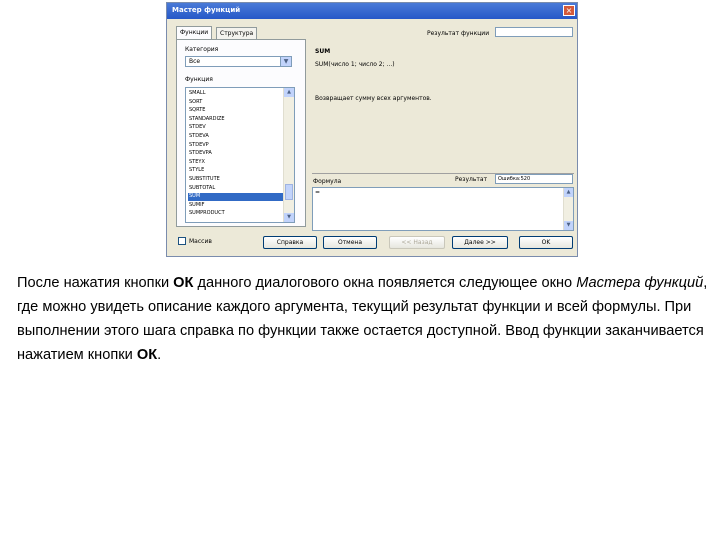 The height and width of the screenshot is (540, 720). I want to click on chevron-down-icon: ▼, so click(285, 61).